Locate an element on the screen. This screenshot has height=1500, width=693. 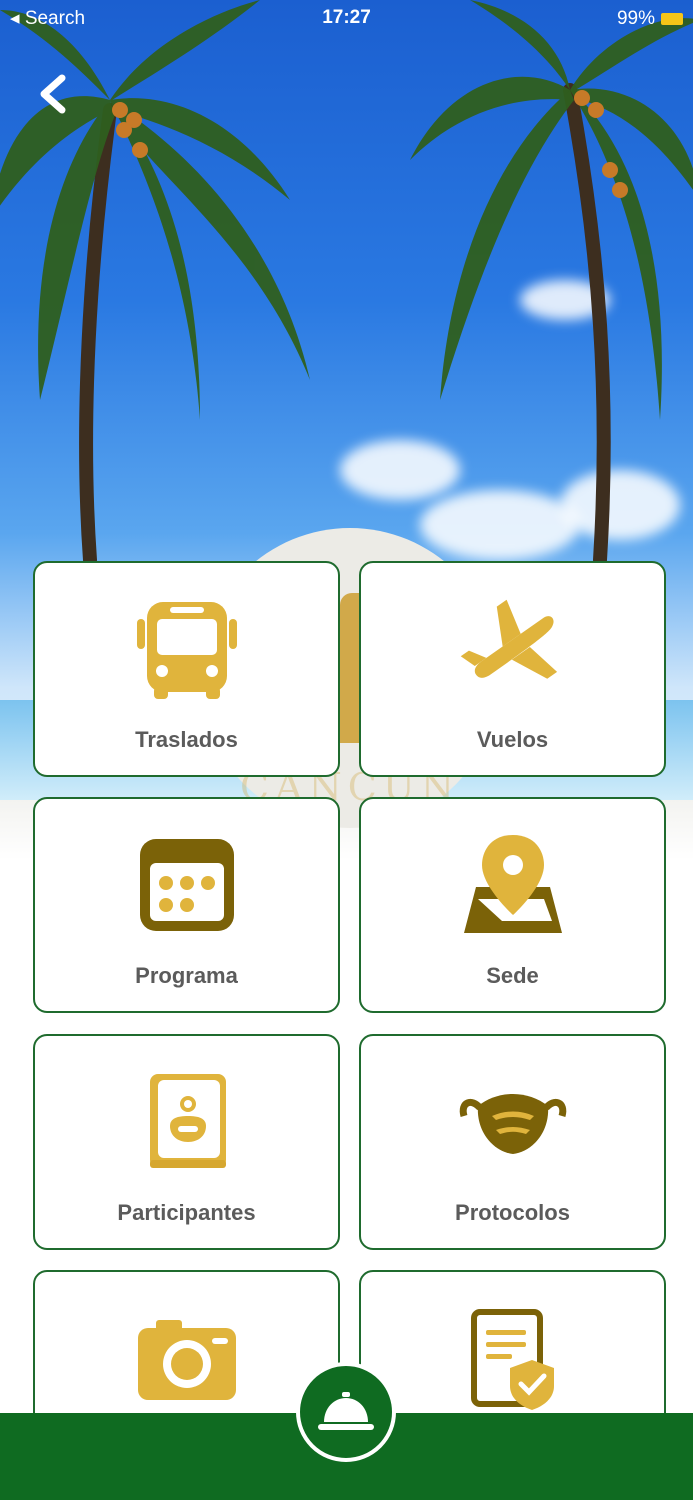
menu-item-programa: Programa is located at coordinates (186, 905).